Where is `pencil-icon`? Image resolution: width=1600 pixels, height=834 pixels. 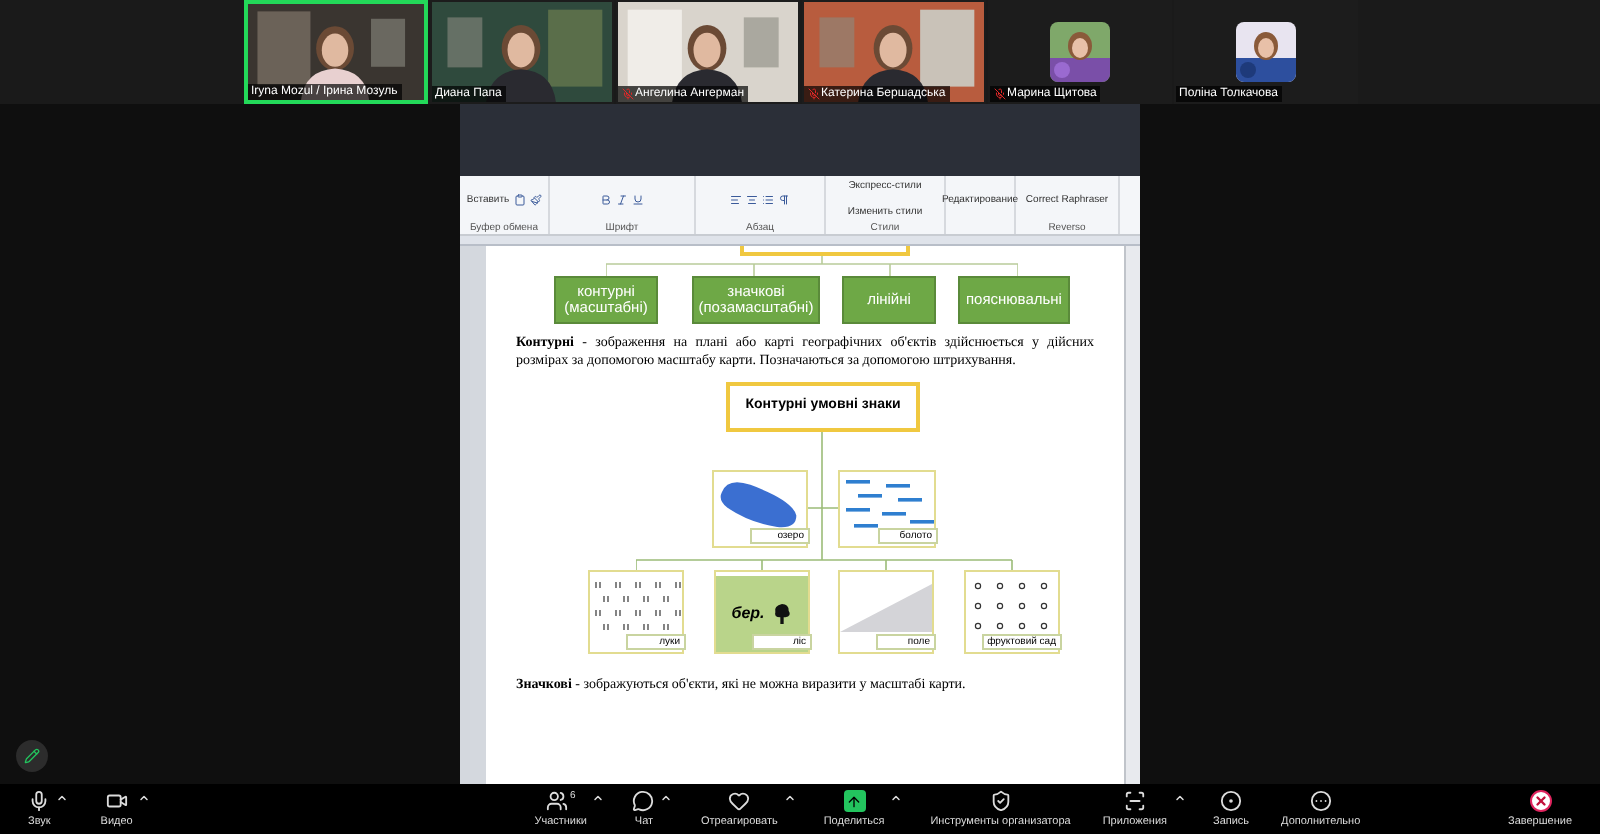 pencil-icon is located at coordinates (32, 756).